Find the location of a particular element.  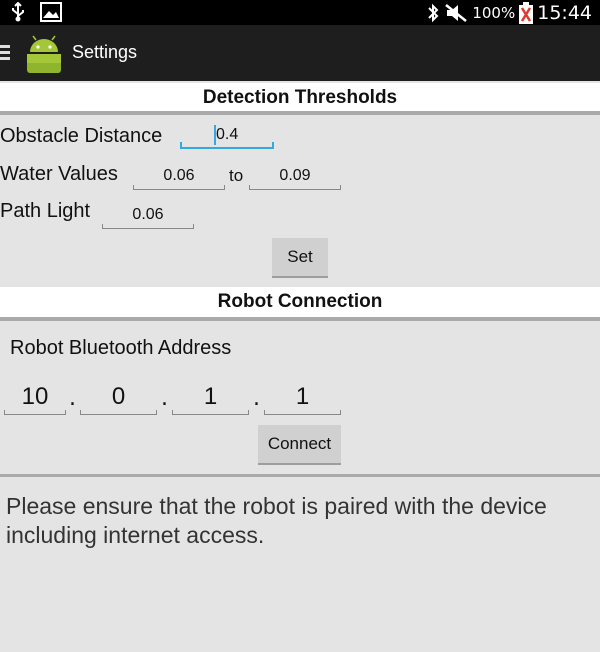

bluetooth-icon is located at coordinates (433, 12).